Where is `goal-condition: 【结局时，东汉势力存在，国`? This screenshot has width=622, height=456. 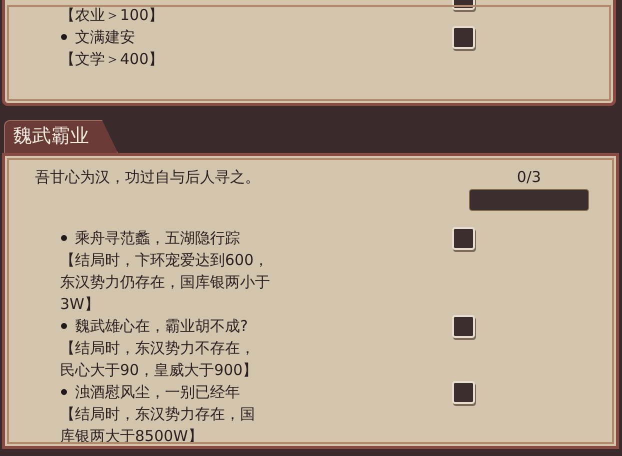 goal-condition: 【结局时，东汉势力存在，国 is located at coordinates (158, 414).